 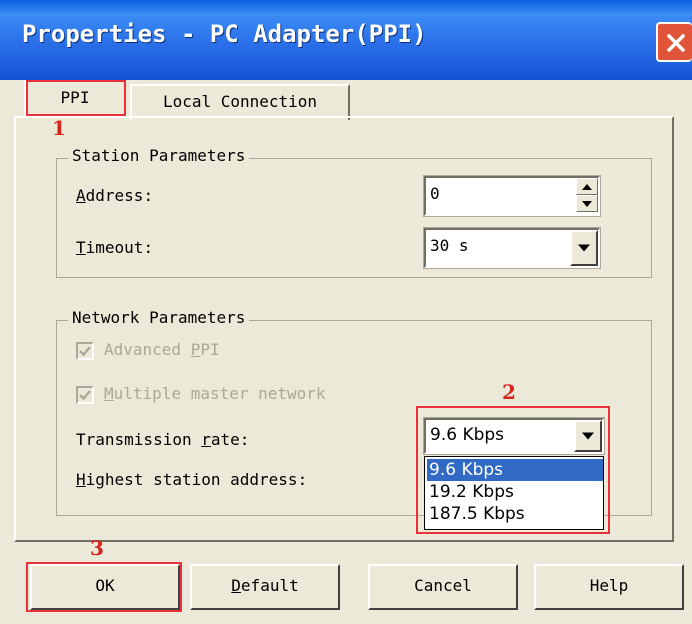 I want to click on arrow-down-icon, so click(x=587, y=203).